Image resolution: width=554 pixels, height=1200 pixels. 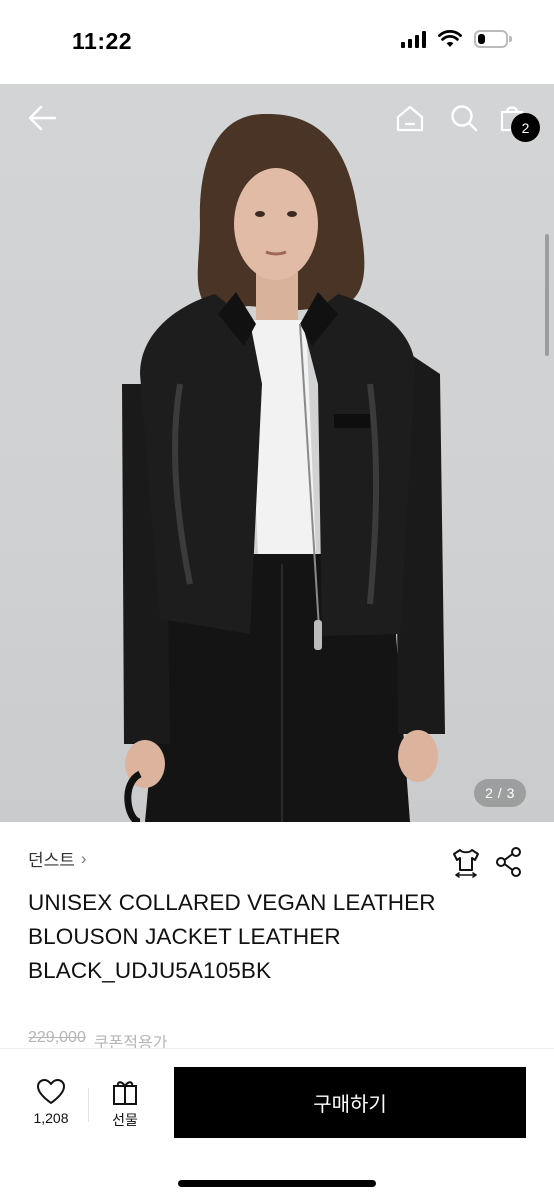 What do you see at coordinates (547, 295) in the screenshot?
I see `scroll-indicator` at bounding box center [547, 295].